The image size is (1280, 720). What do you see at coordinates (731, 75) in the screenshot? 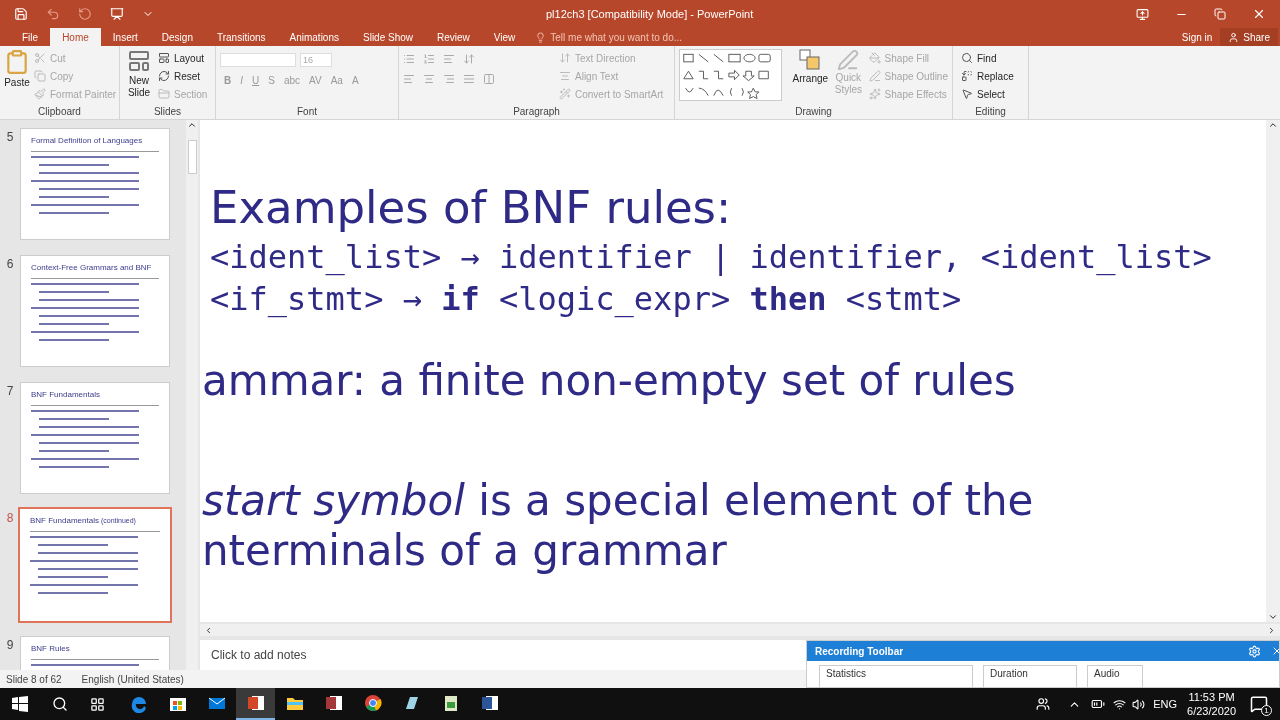
I see `shapes-gallery-drawing` at bounding box center [731, 75].